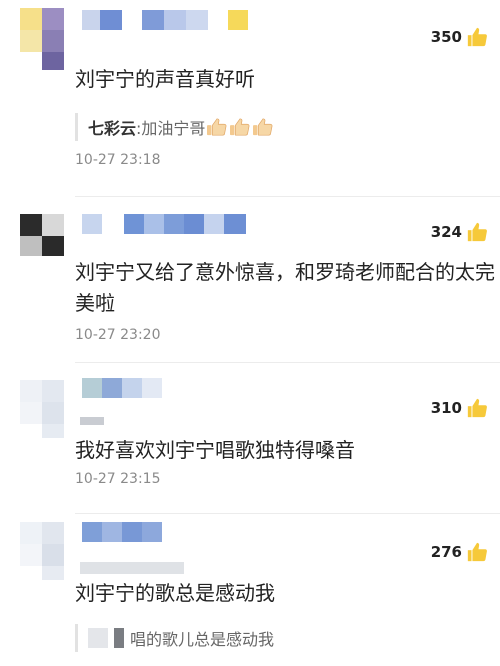  I want to click on like-button: 324, so click(459, 232).